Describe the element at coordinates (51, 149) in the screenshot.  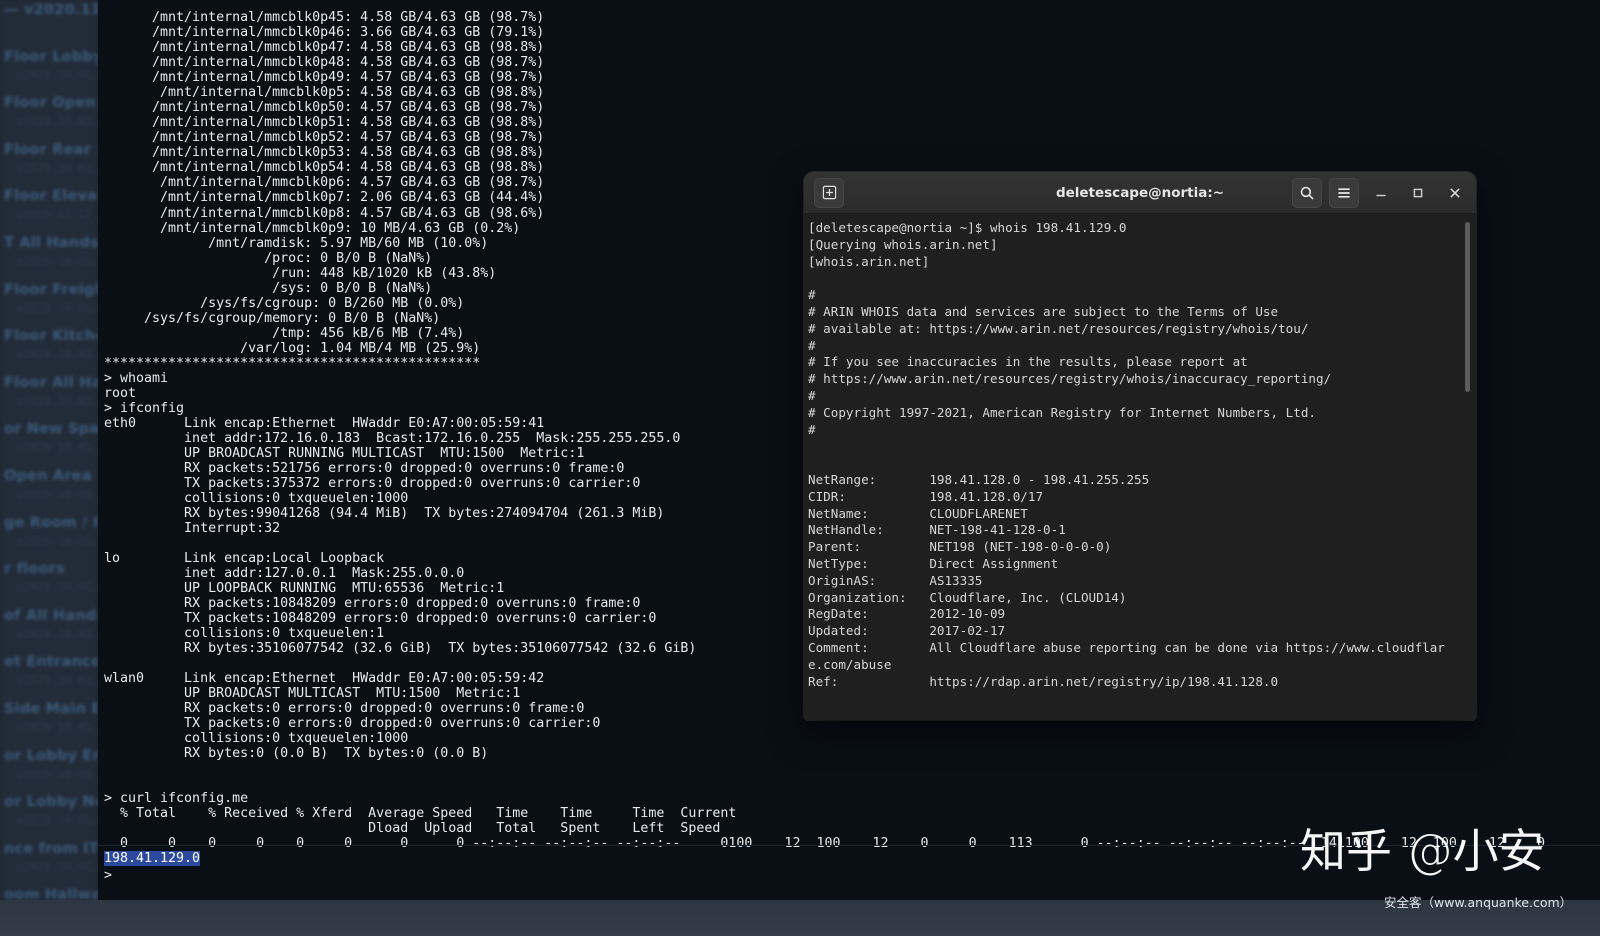
I see `list-item-title: Floor Rear Stai` at that location.